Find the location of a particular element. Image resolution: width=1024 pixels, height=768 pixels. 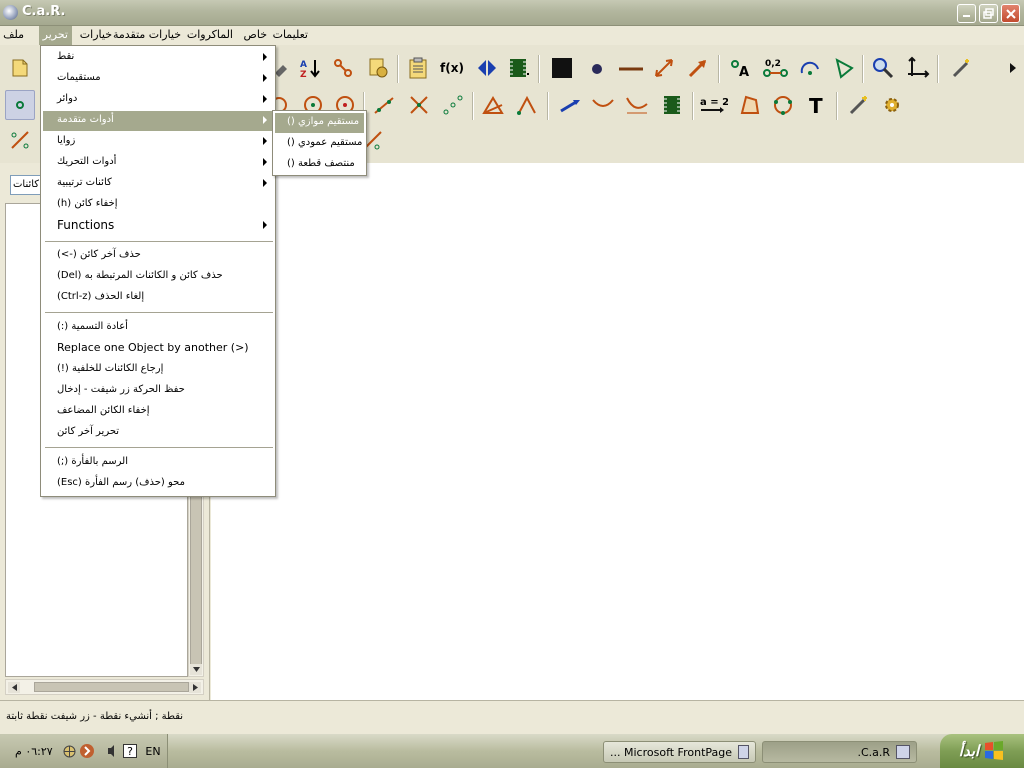

svg-text: Z is located at coordinates (303, 74).